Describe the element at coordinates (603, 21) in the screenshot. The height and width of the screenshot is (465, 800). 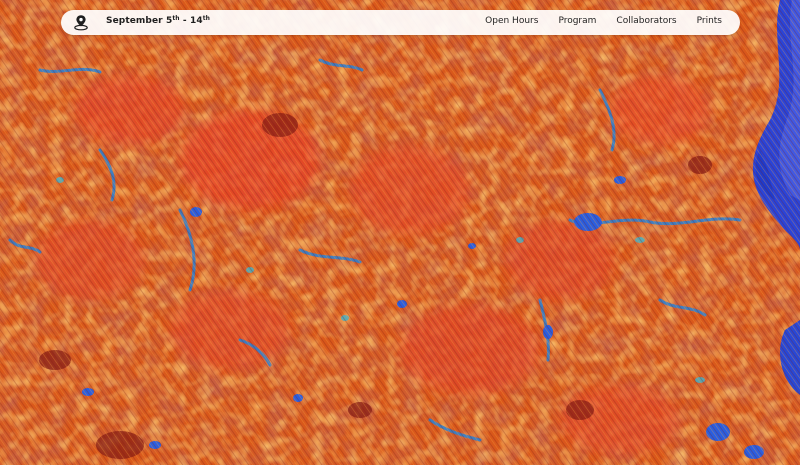
I see `main-nav: Open Hours Program Collaborators Prints` at that location.